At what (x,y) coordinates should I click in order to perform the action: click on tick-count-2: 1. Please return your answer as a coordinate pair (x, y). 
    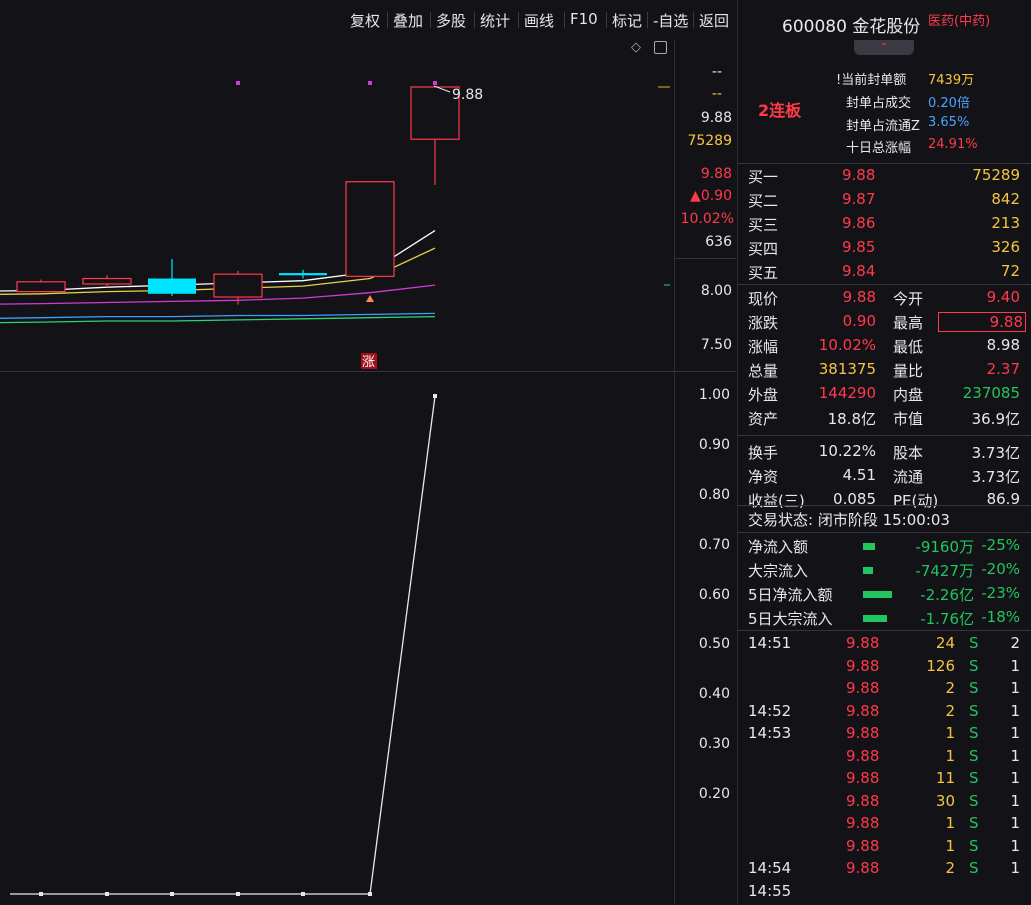
    Looking at the image, I should click on (1015, 688).